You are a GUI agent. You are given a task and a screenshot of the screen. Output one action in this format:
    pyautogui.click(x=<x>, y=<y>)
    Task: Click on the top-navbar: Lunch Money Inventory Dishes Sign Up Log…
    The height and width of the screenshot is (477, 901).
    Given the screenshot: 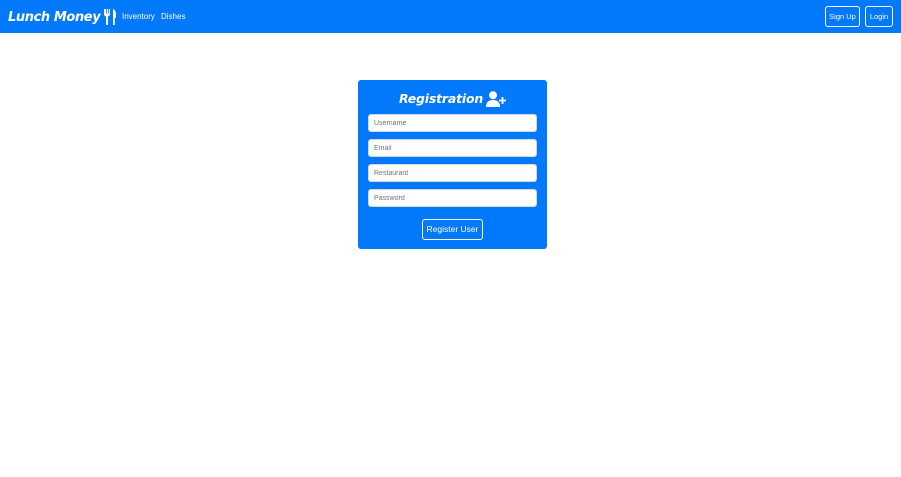 What is the action you would take?
    pyautogui.click(x=450, y=16)
    